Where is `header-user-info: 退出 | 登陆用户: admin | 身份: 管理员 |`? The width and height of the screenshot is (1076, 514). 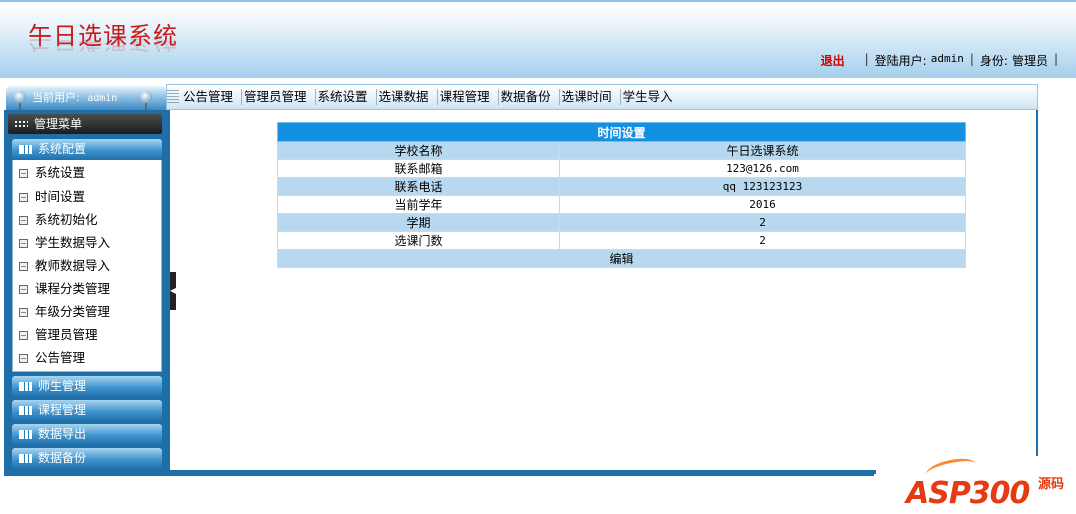
header-user-info: 退出 | 登陆用户: admin | 身份: 管理员 | is located at coordinates (942, 60).